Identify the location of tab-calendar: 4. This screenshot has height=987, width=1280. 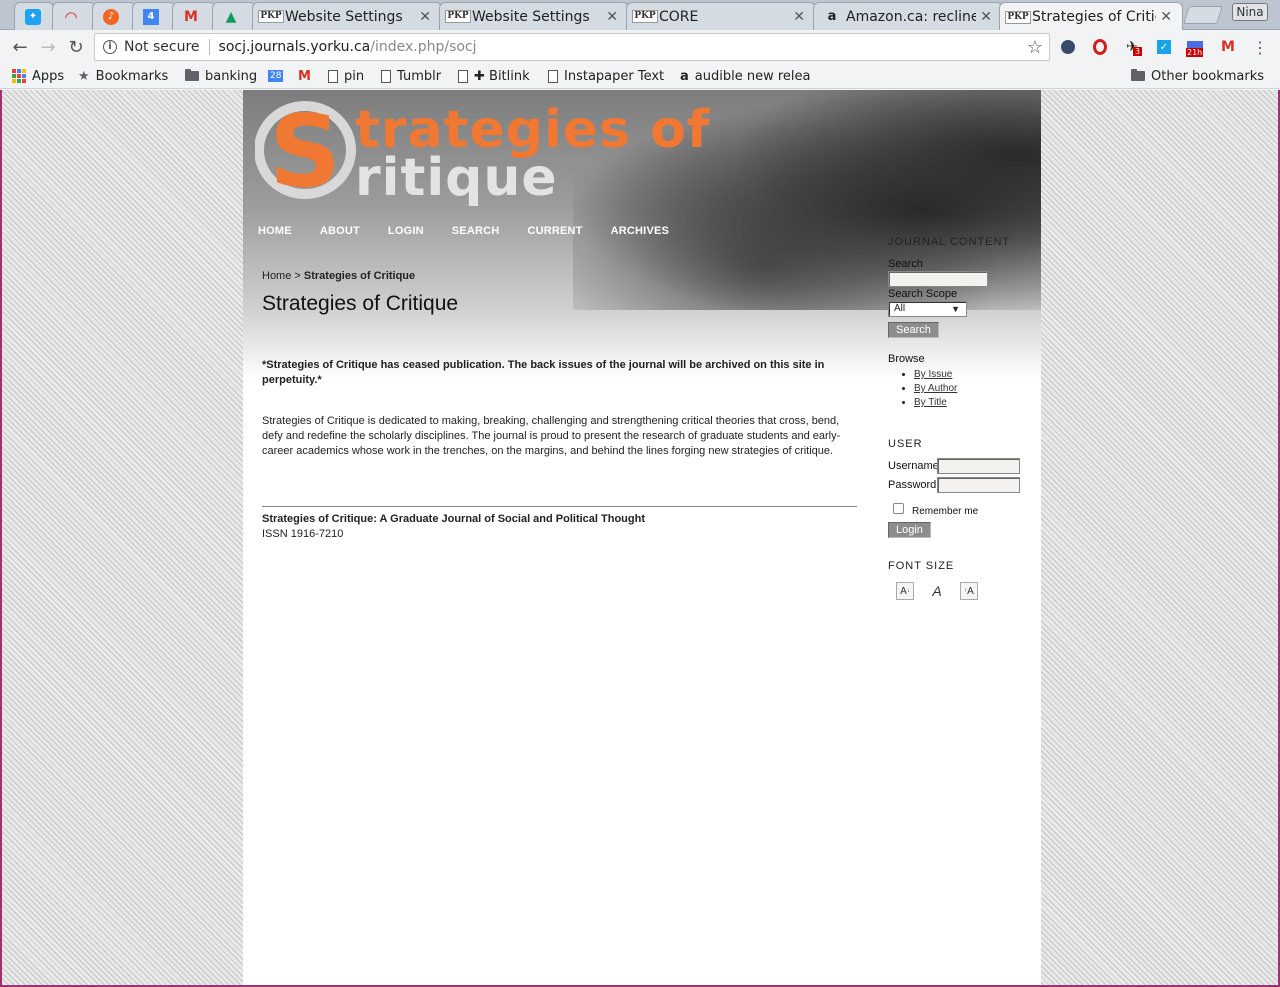
(154, 16).